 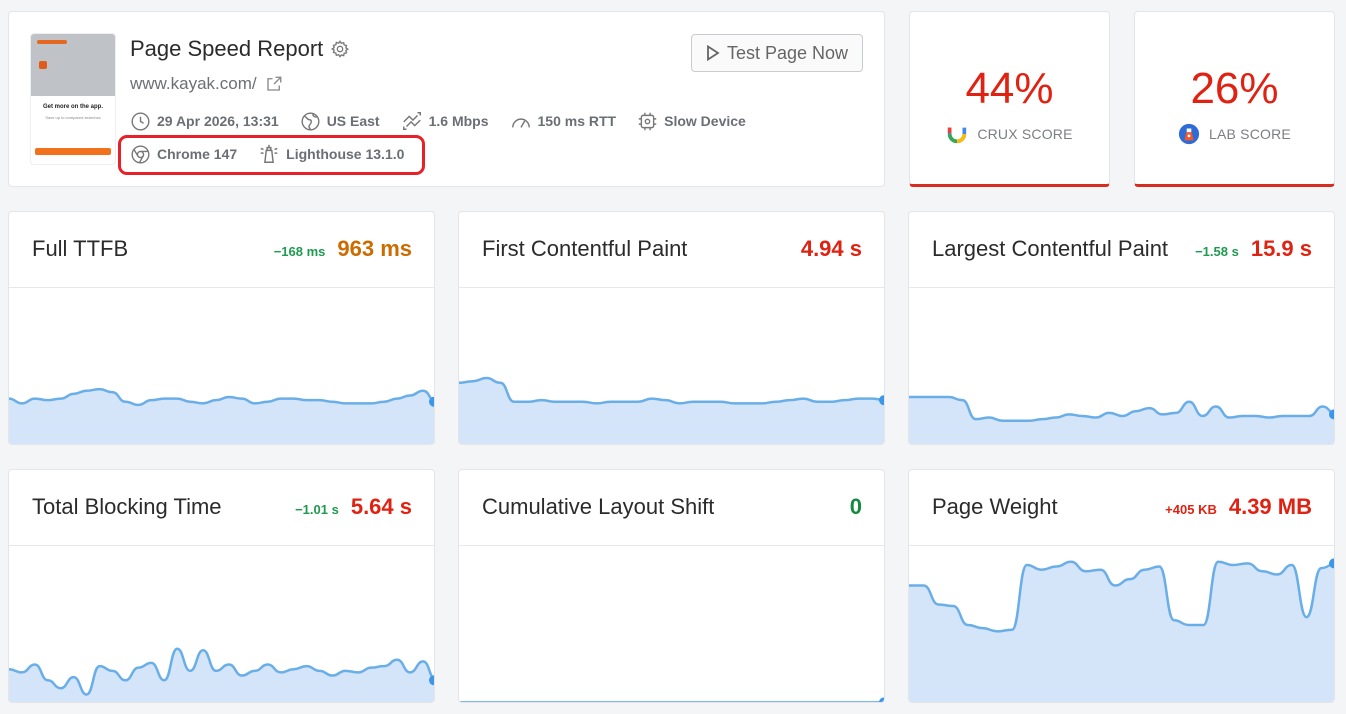 I want to click on metric-values: 4.94 s, so click(x=825, y=249).